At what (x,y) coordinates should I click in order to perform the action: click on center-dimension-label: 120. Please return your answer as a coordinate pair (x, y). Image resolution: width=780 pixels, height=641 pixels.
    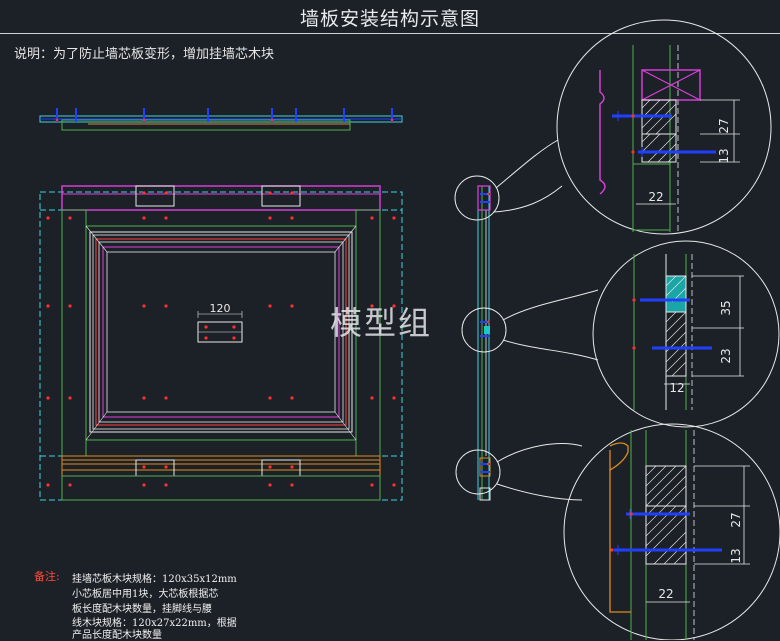
    Looking at the image, I should click on (220, 308).